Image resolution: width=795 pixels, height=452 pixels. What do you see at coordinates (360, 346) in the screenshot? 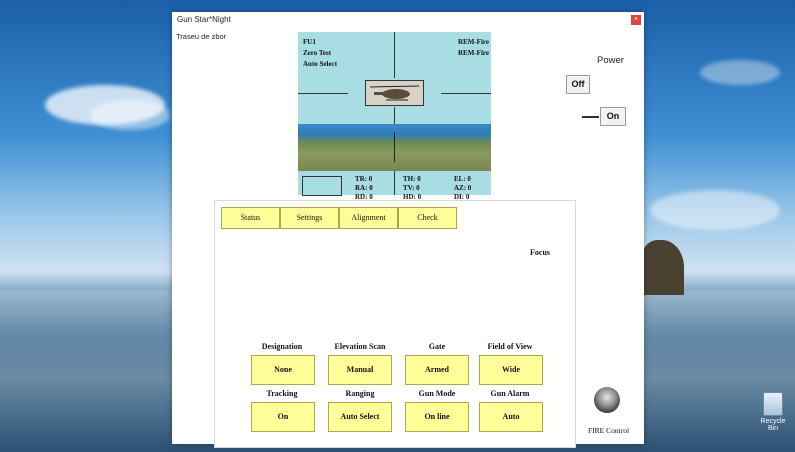
I see `elevation-scan-caption: Elevation Scan` at bounding box center [360, 346].